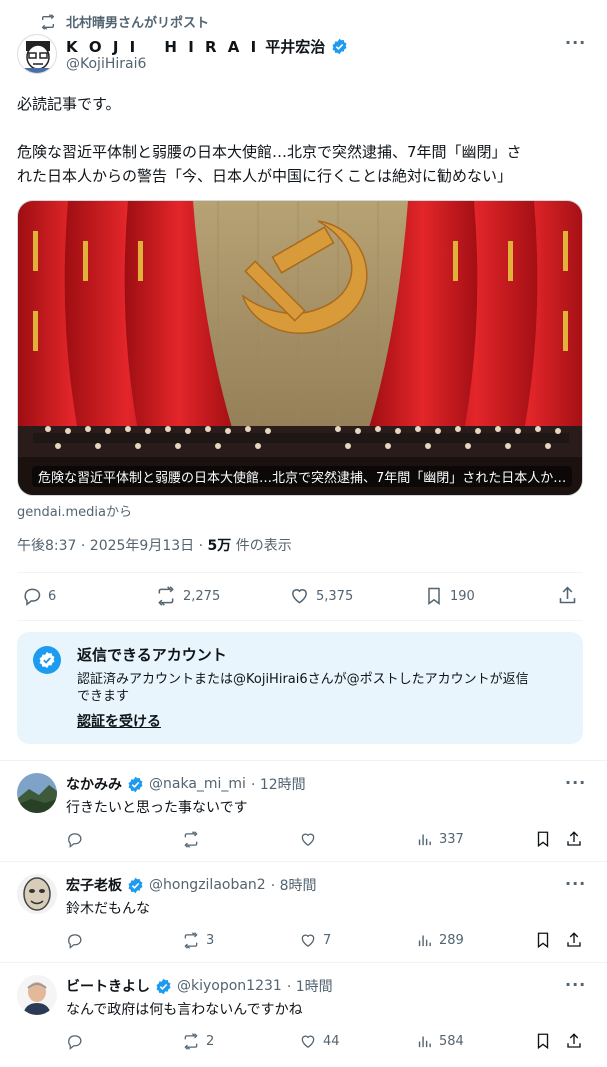 This screenshot has height=1067, width=607. Describe the element at coordinates (269, 152) in the screenshot. I see `post-body-line2: 危険な習近平体制と弱腰の日本大使館…北京で突然逮捕、7年間「幽閉」さ` at that location.